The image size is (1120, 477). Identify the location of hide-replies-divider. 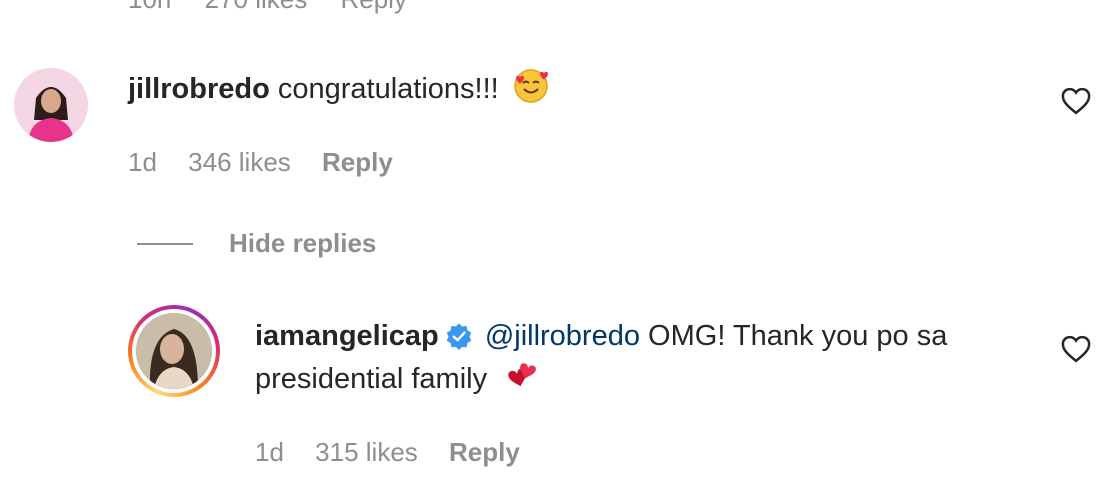
(165, 243).